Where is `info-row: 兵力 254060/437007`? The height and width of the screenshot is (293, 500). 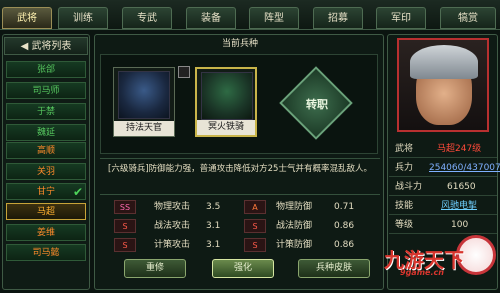
info-row: 兵力 254060/437007 is located at coordinates (444, 168).